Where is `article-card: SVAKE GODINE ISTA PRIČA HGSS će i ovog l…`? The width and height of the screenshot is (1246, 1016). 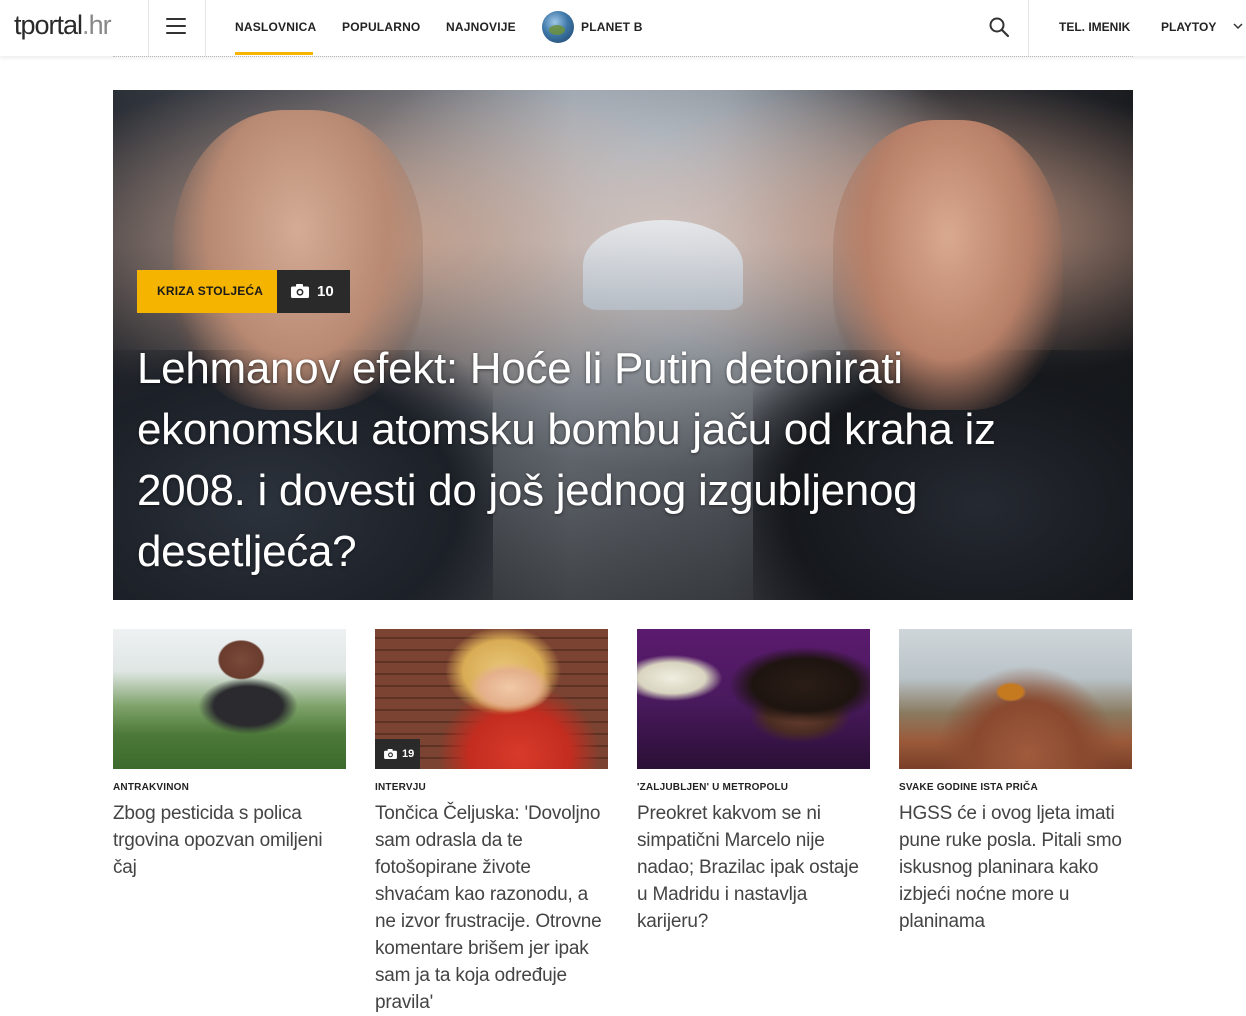
article-card: SVAKE GODINE ISTA PRIČA HGSS će i ovog l… is located at coordinates (1015, 782).